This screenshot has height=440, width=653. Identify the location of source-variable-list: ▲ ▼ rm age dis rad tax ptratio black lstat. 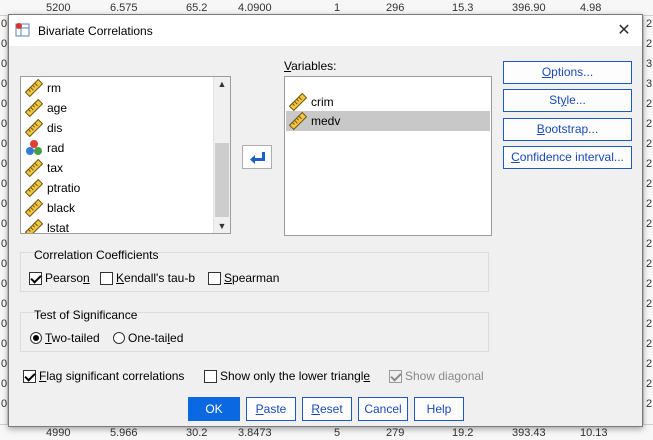
(125, 155).